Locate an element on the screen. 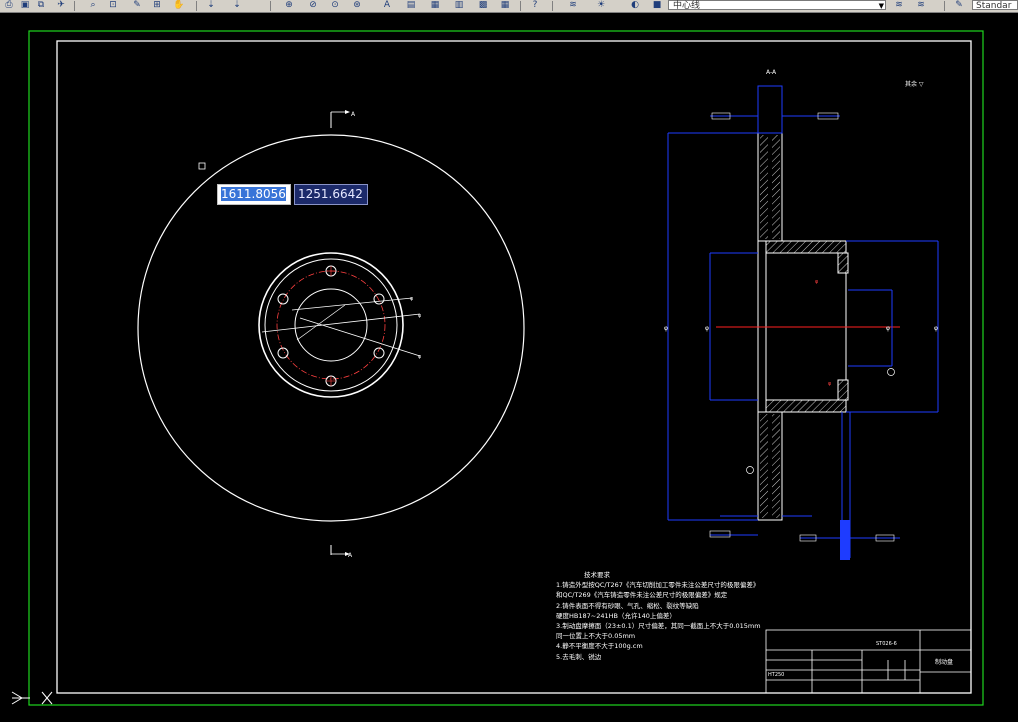 This screenshot has height=722, width=1018. tool-palettes-icon: ▤ is located at coordinates (411, 5).